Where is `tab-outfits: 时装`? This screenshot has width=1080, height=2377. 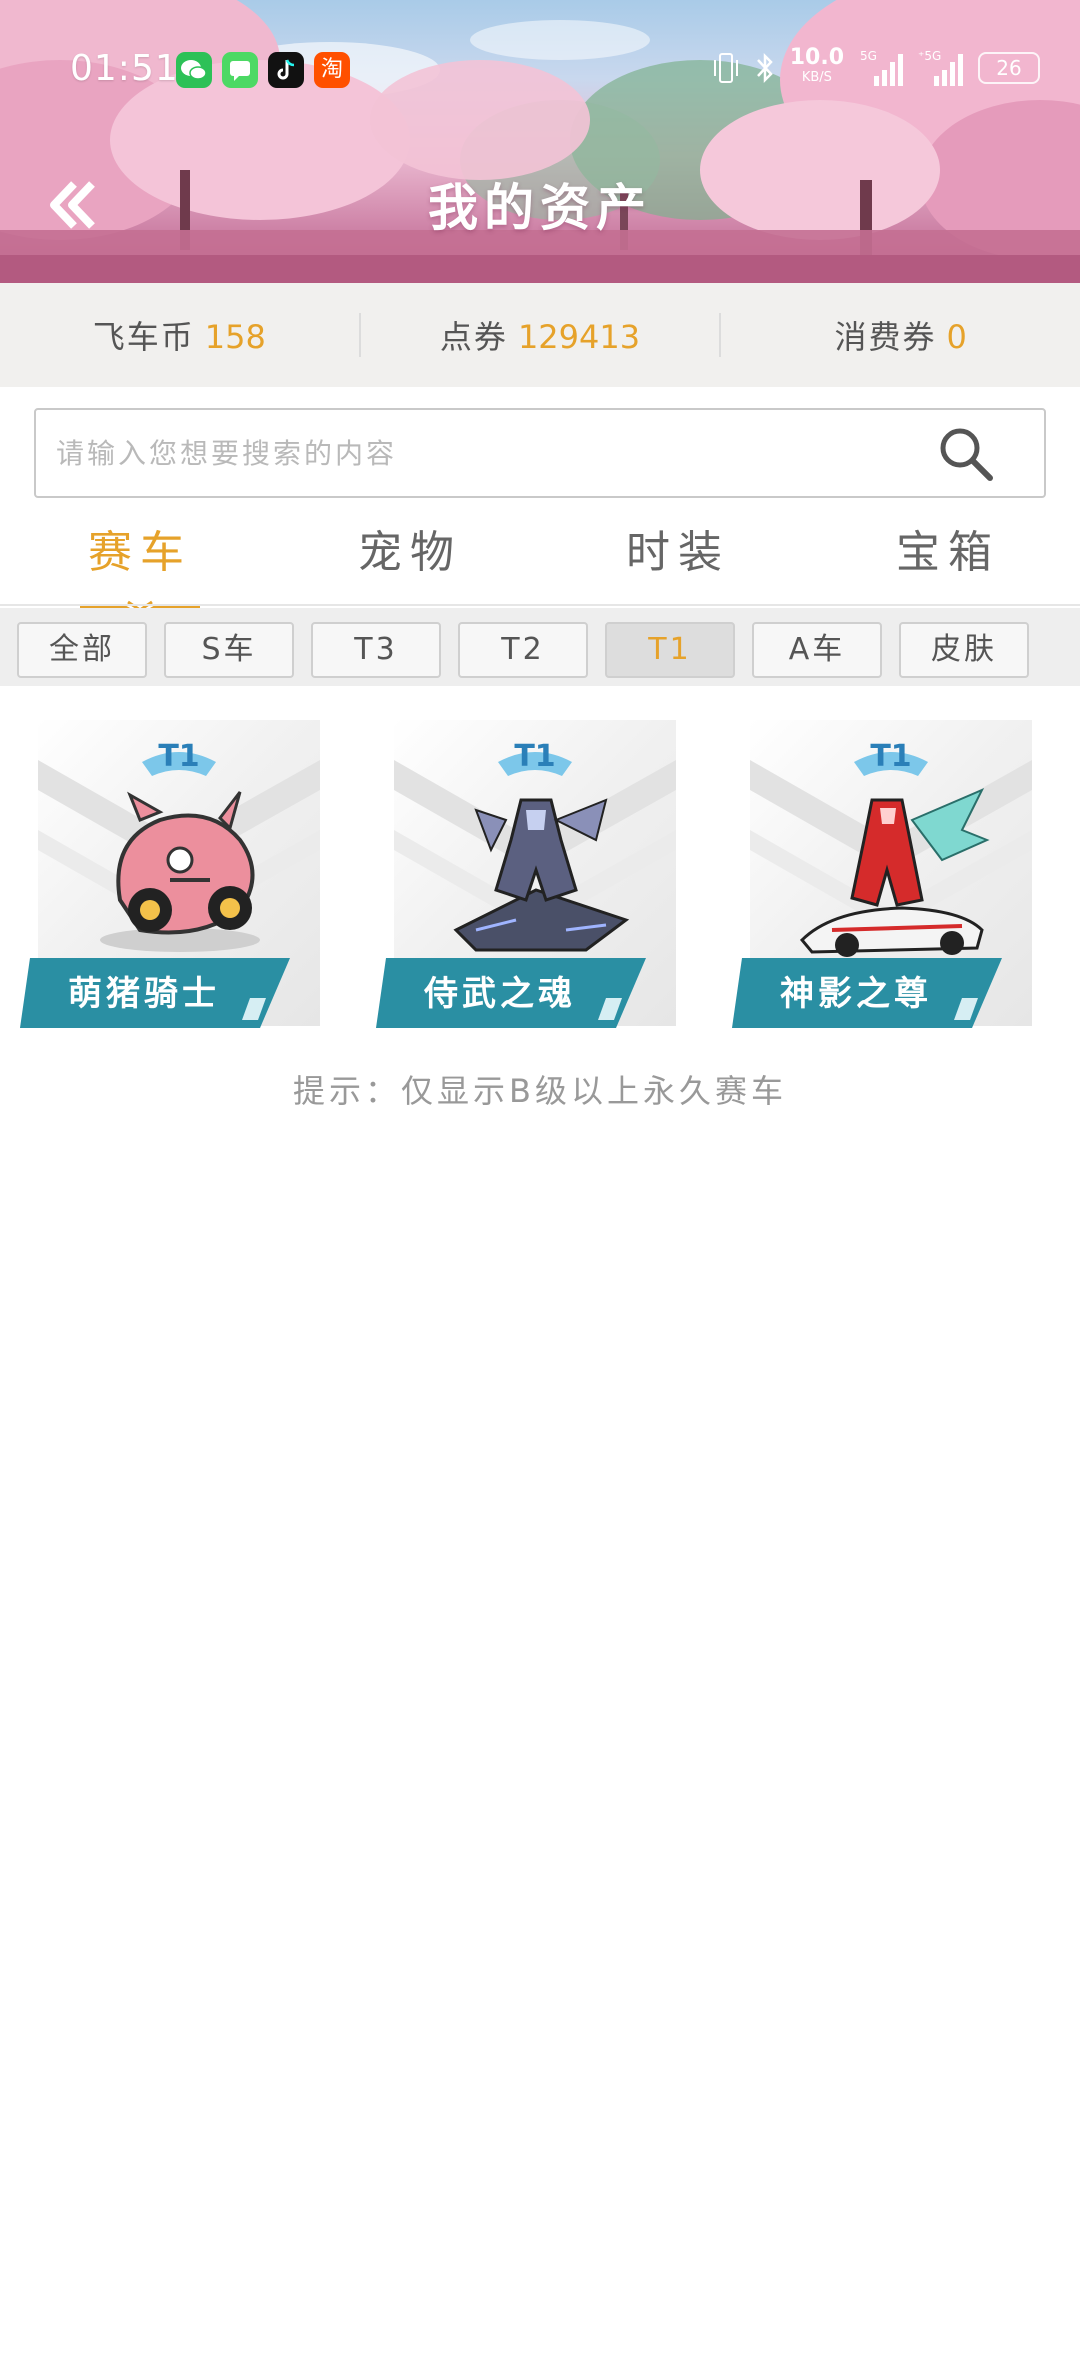 tab-outfits: 时装 is located at coordinates (678, 548).